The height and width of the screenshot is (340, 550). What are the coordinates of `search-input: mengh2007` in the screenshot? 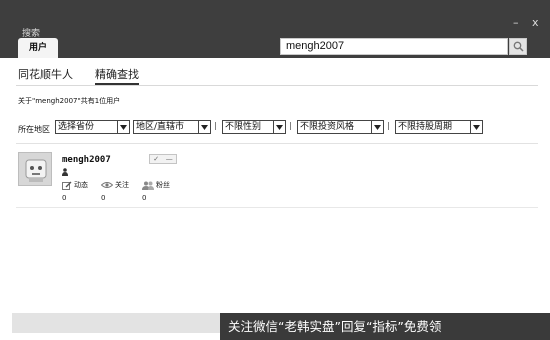 It's located at (394, 46).